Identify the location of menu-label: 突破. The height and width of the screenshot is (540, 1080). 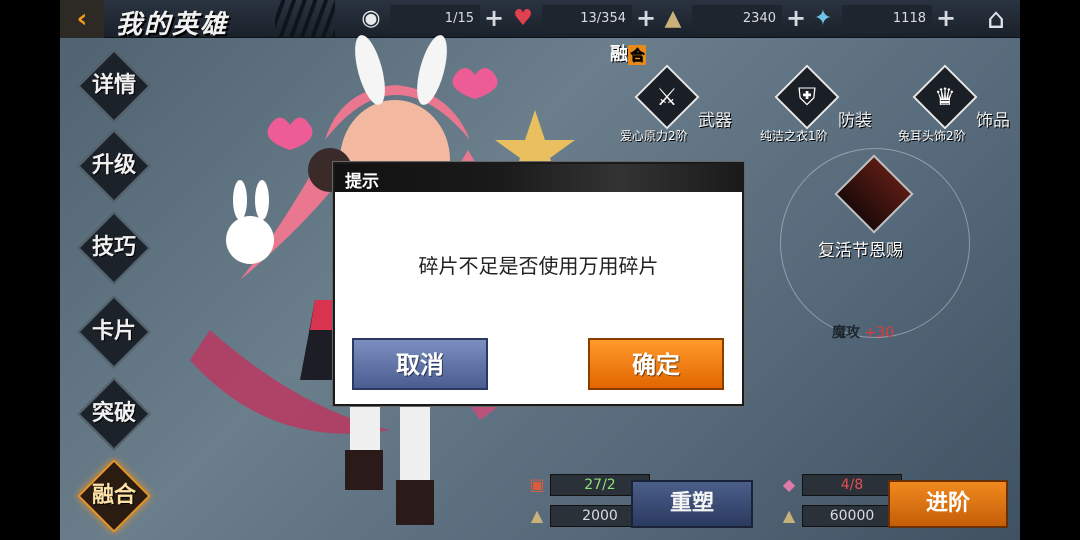
(113, 413).